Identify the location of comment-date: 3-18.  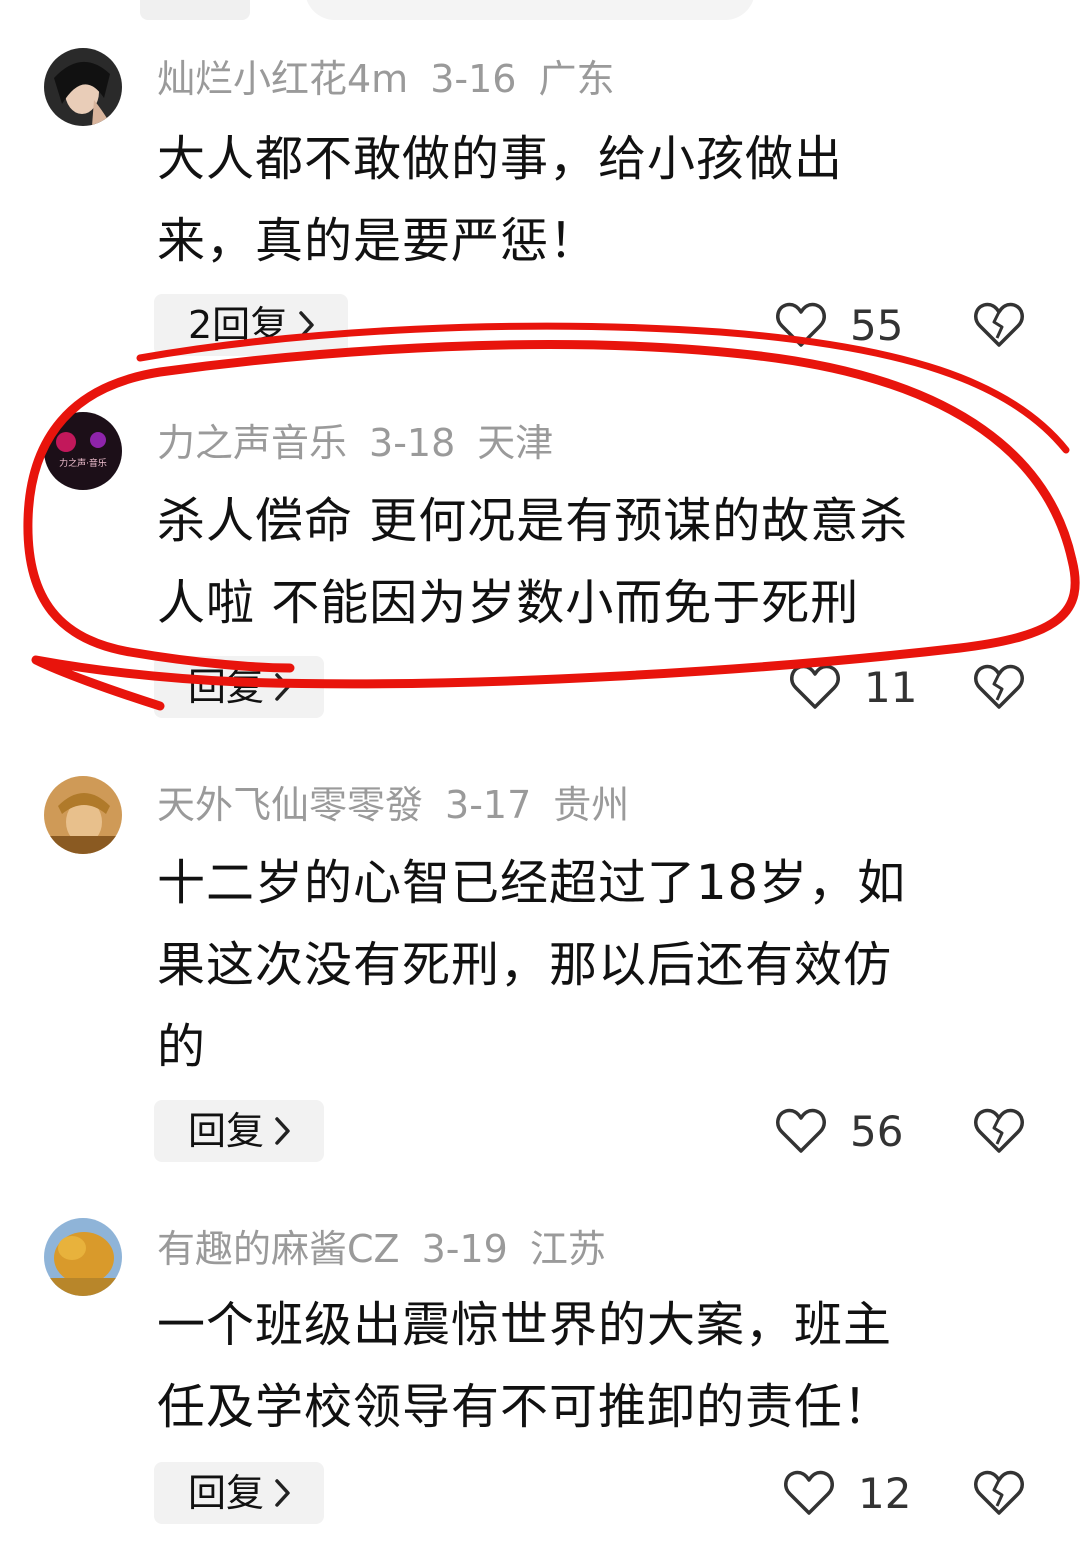
(412, 443).